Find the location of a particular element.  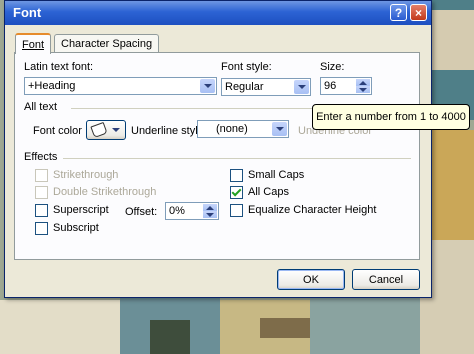

dialog-title: Font is located at coordinates (27, 12).